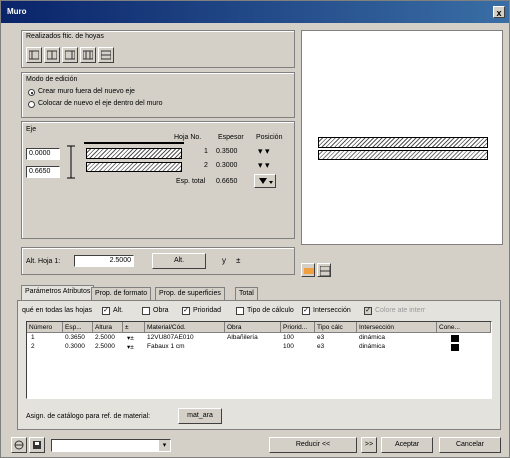  What do you see at coordinates (33, 346) in the screenshot?
I see `row-number: 2` at bounding box center [33, 346].